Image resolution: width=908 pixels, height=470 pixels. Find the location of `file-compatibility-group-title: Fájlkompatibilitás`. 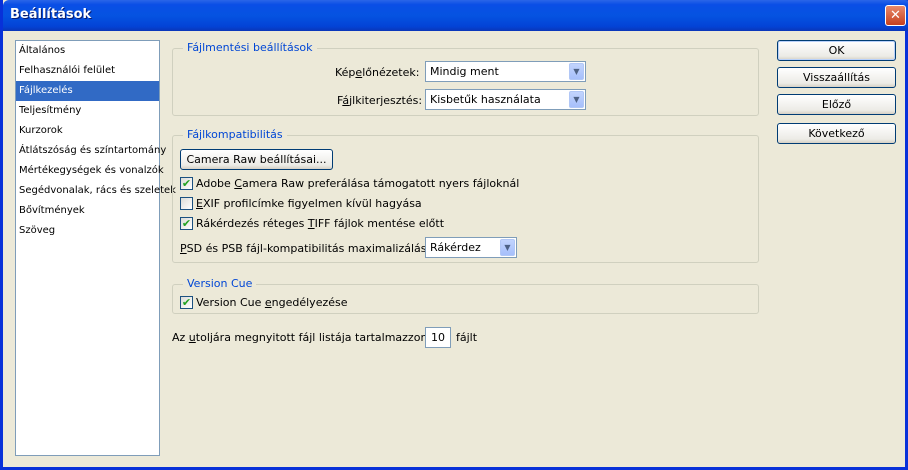

file-compatibility-group-title: Fájlkompatibilitás is located at coordinates (235, 134).